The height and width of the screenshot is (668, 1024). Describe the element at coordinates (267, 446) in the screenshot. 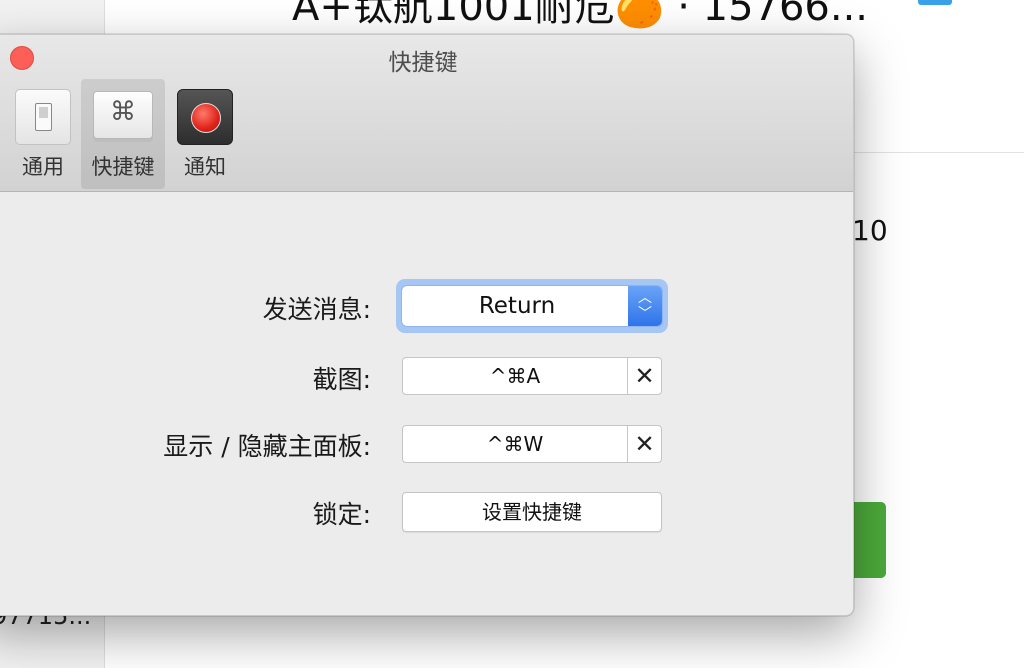

I see `toggle-panel-label: 显示 / 隐藏主面板:` at that location.